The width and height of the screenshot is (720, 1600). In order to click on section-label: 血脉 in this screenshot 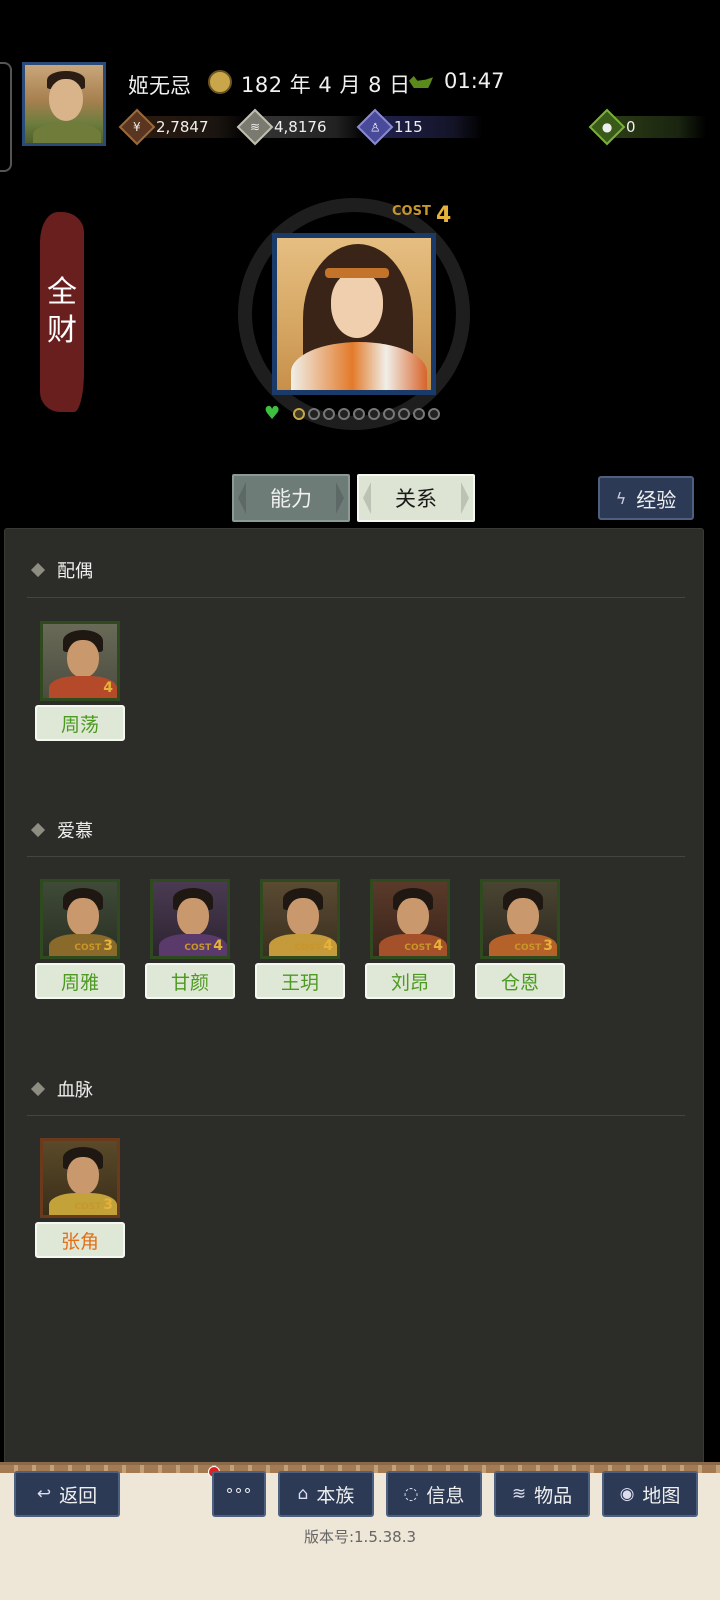, I will do `click(75, 1090)`.